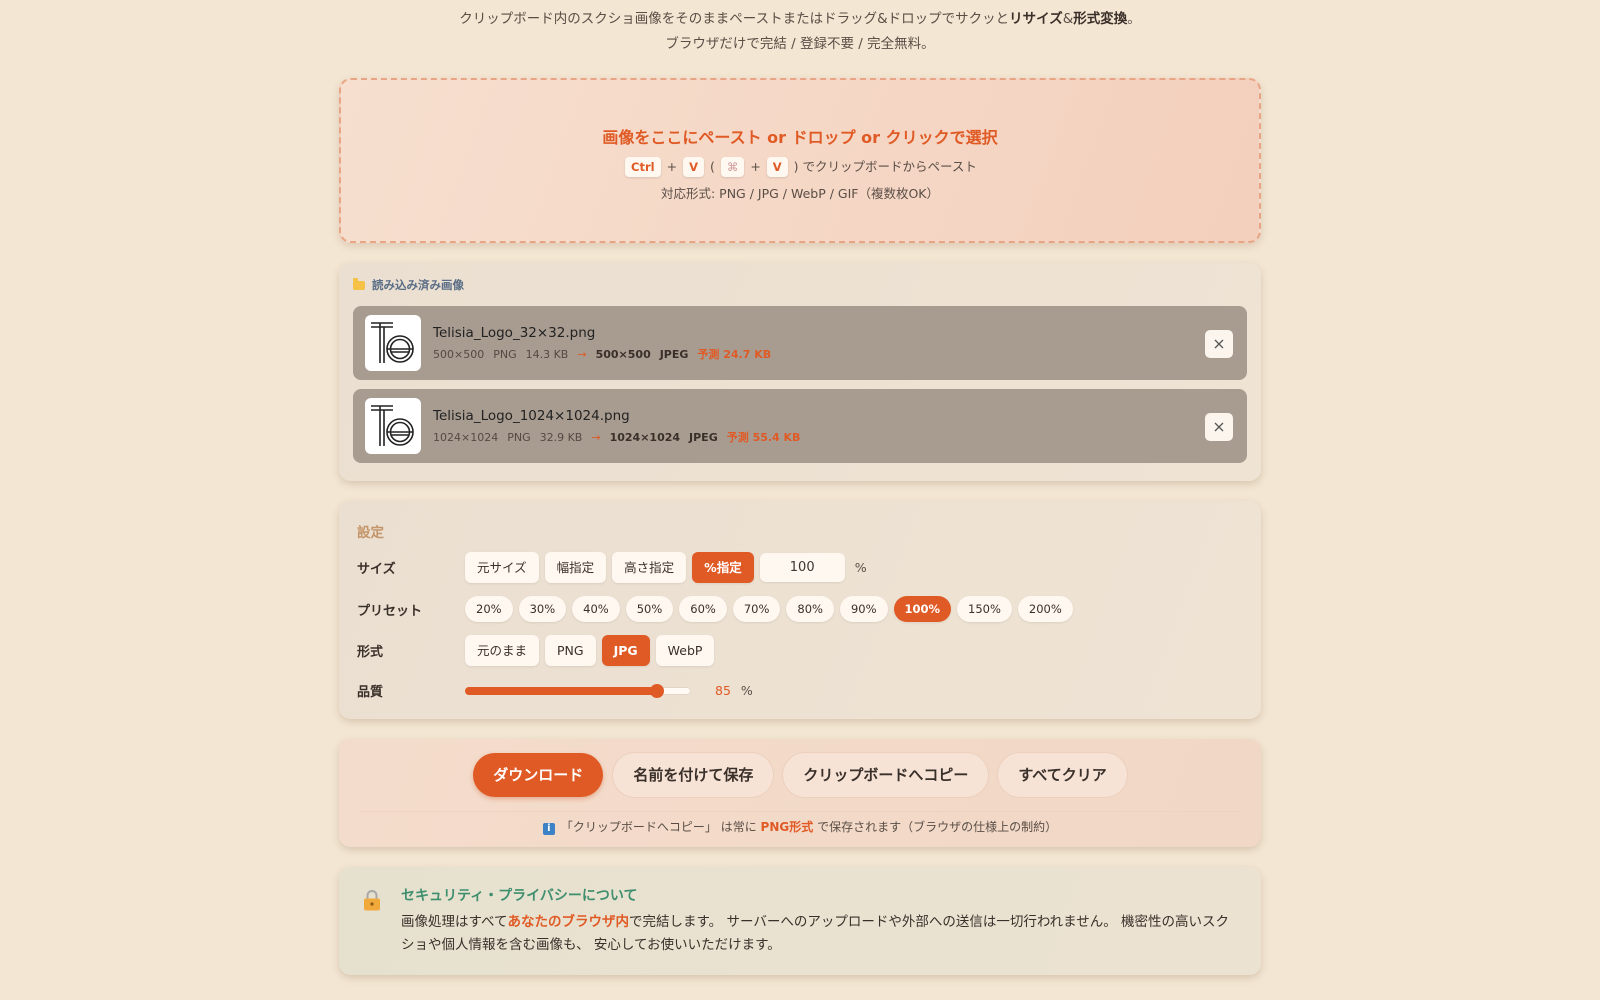 The image size is (1600, 1000). Describe the element at coordinates (802, 567) in the screenshot. I see `size-percent-input: 100` at that location.